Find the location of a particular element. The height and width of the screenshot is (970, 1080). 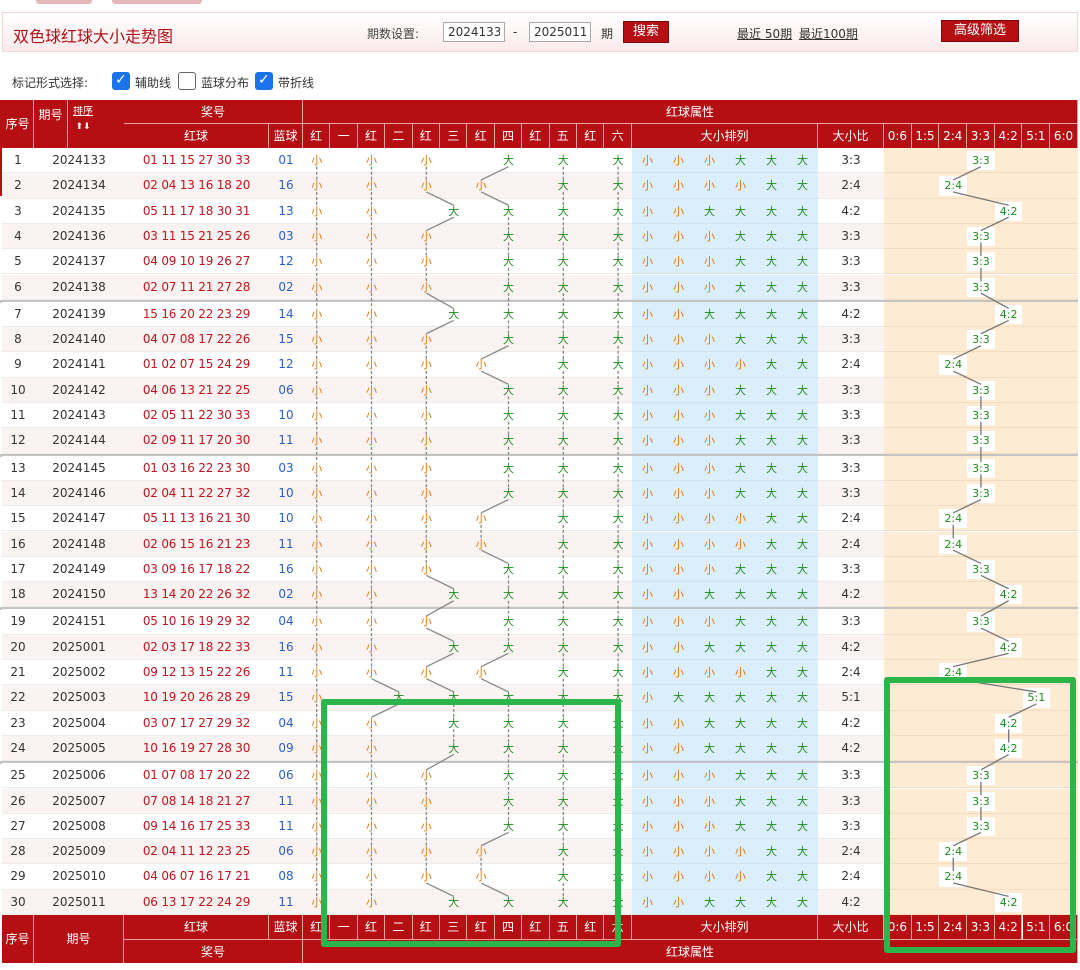

row-issue: 2025005 is located at coordinates (79, 747).